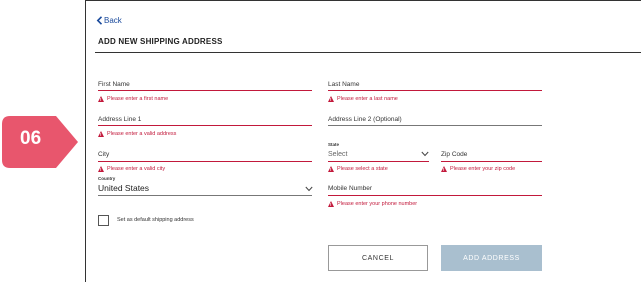 This screenshot has width=641, height=282. What do you see at coordinates (133, 99) in the screenshot?
I see `first-name-error: Please enter a first name` at bounding box center [133, 99].